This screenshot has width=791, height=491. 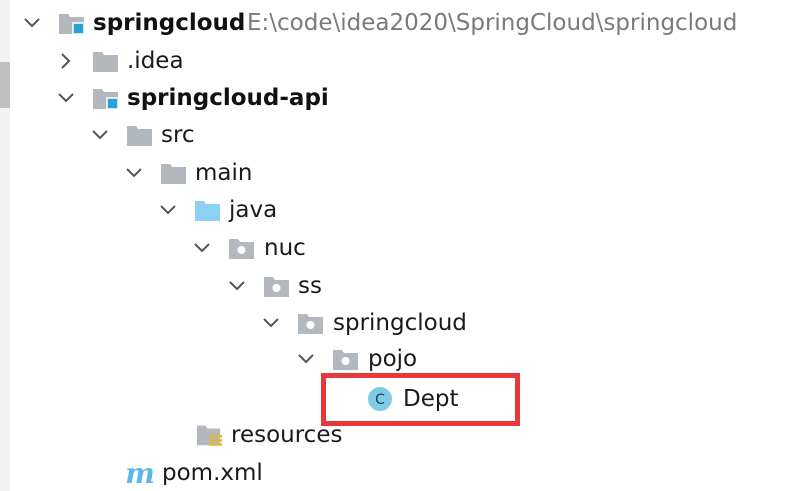 What do you see at coordinates (66, 61) in the screenshot?
I see `chevron-right-icon` at bounding box center [66, 61].